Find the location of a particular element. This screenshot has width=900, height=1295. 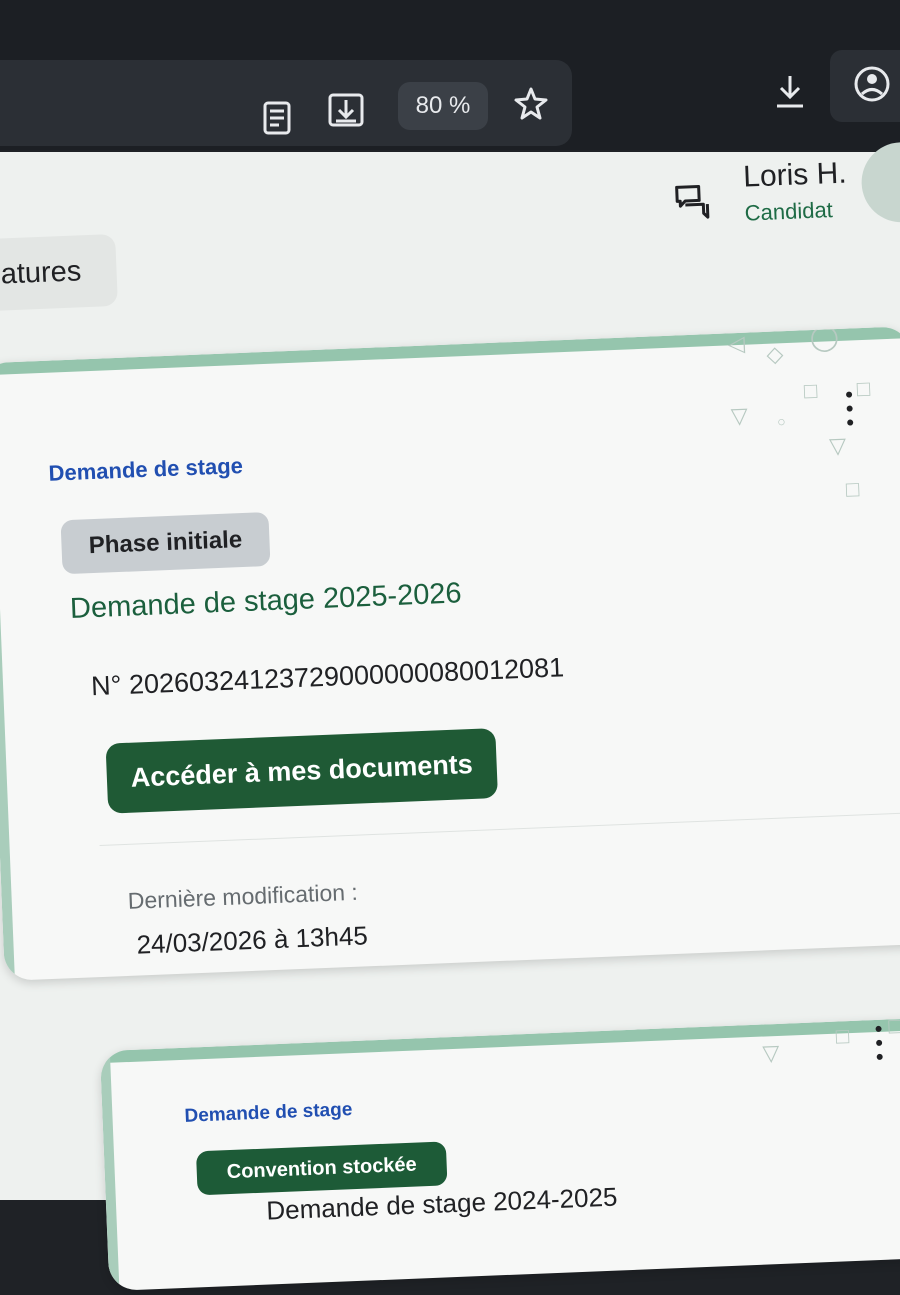

user-role: Candidat is located at coordinates (789, 211).